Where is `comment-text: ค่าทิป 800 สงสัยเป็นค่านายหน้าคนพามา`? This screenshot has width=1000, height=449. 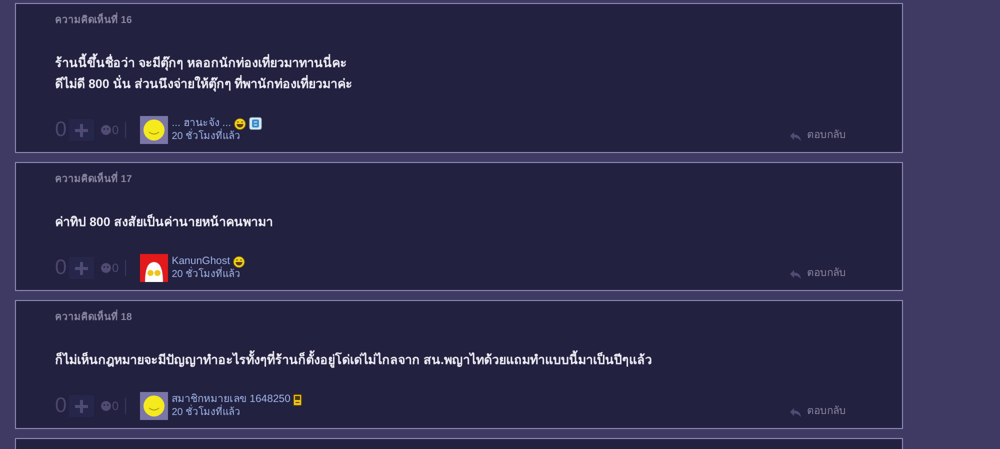 comment-text: ค่าทิป 800 สงสัยเป็นค่านายหน้าคนพามา is located at coordinates (164, 222).